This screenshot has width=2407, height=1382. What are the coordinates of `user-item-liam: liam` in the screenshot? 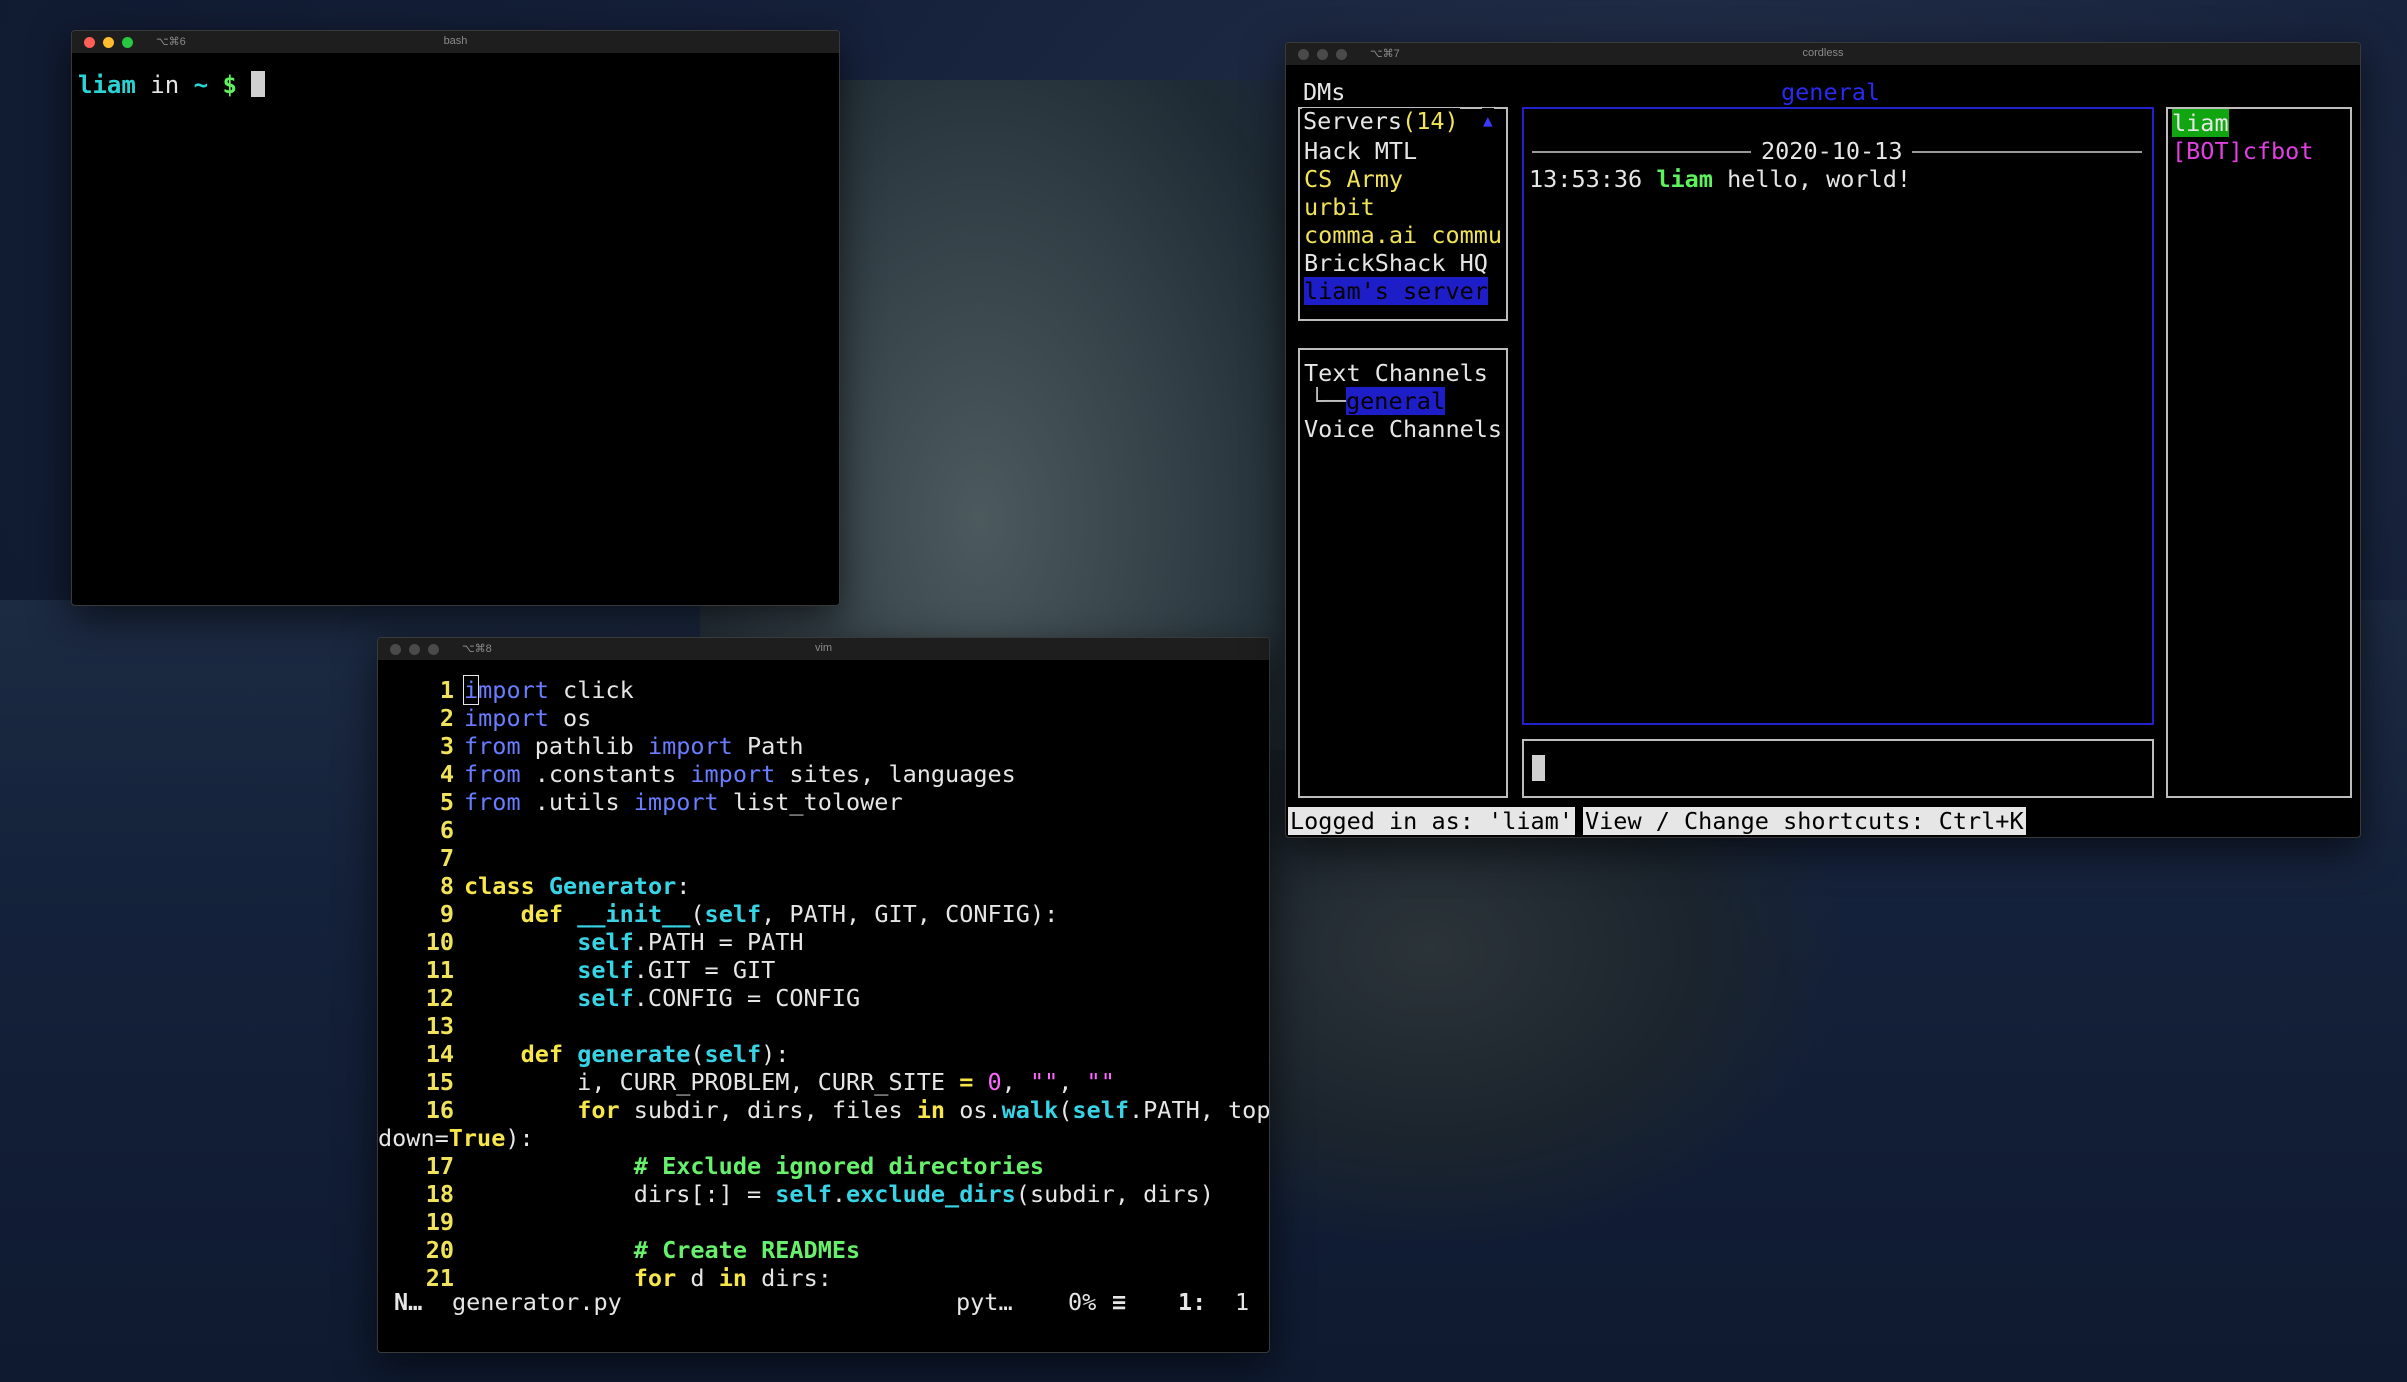 It's located at (2200, 123).